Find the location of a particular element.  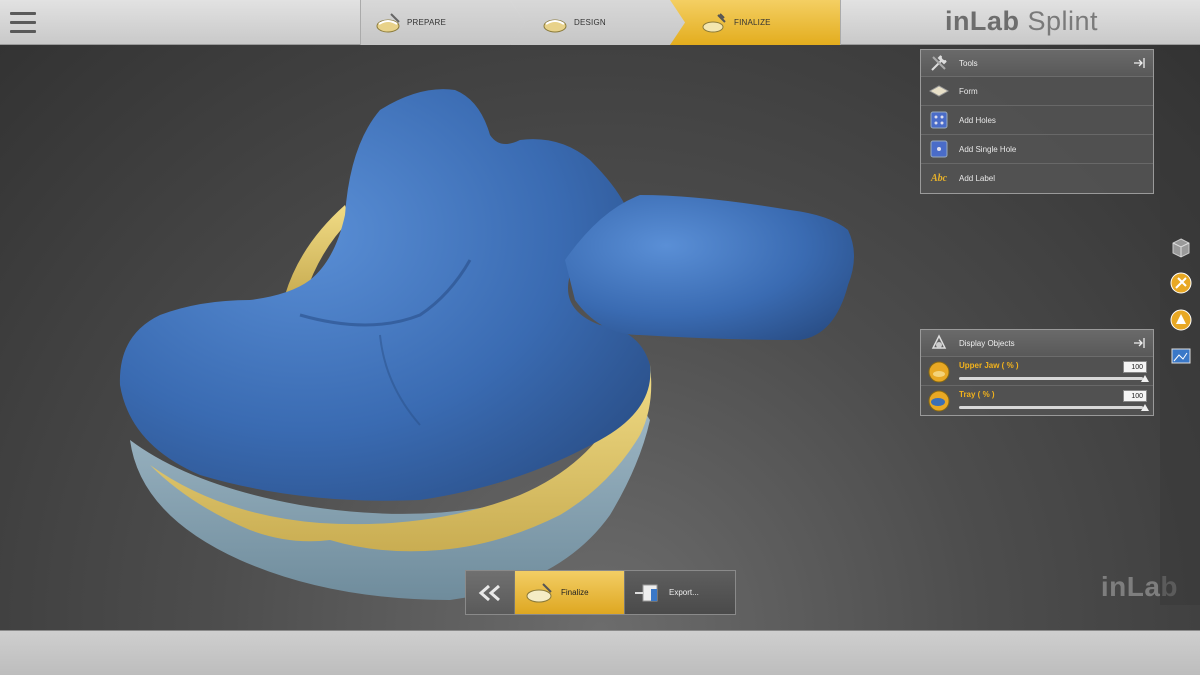

jaw-scan-icon is located at coordinates (388, 22).